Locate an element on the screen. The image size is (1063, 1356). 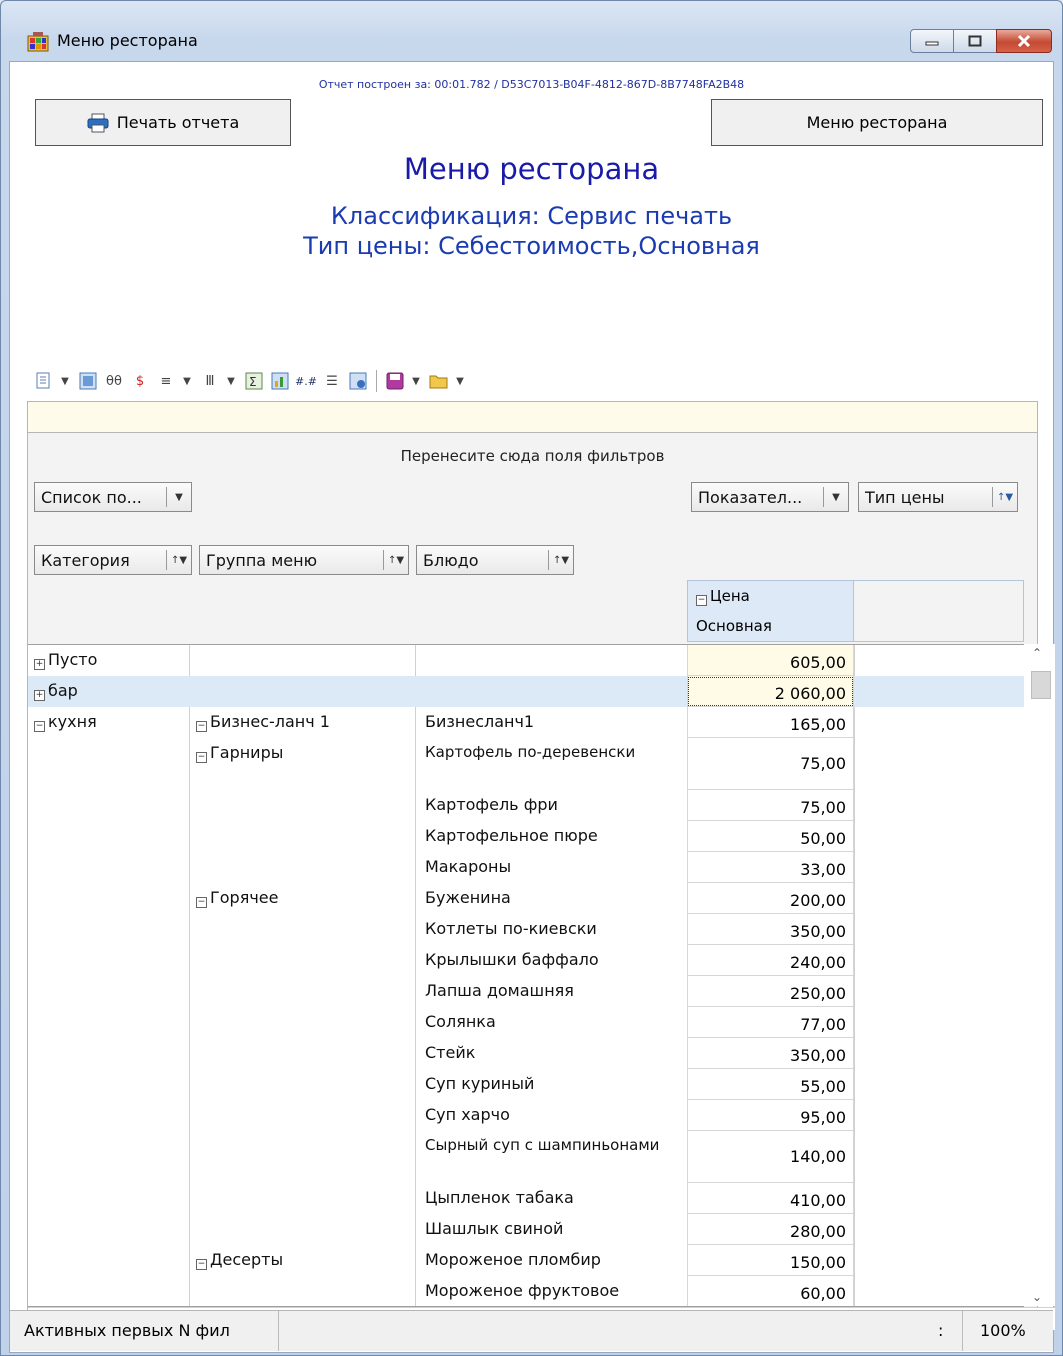
price-value-cell: 410,00 is located at coordinates (770, 1198).